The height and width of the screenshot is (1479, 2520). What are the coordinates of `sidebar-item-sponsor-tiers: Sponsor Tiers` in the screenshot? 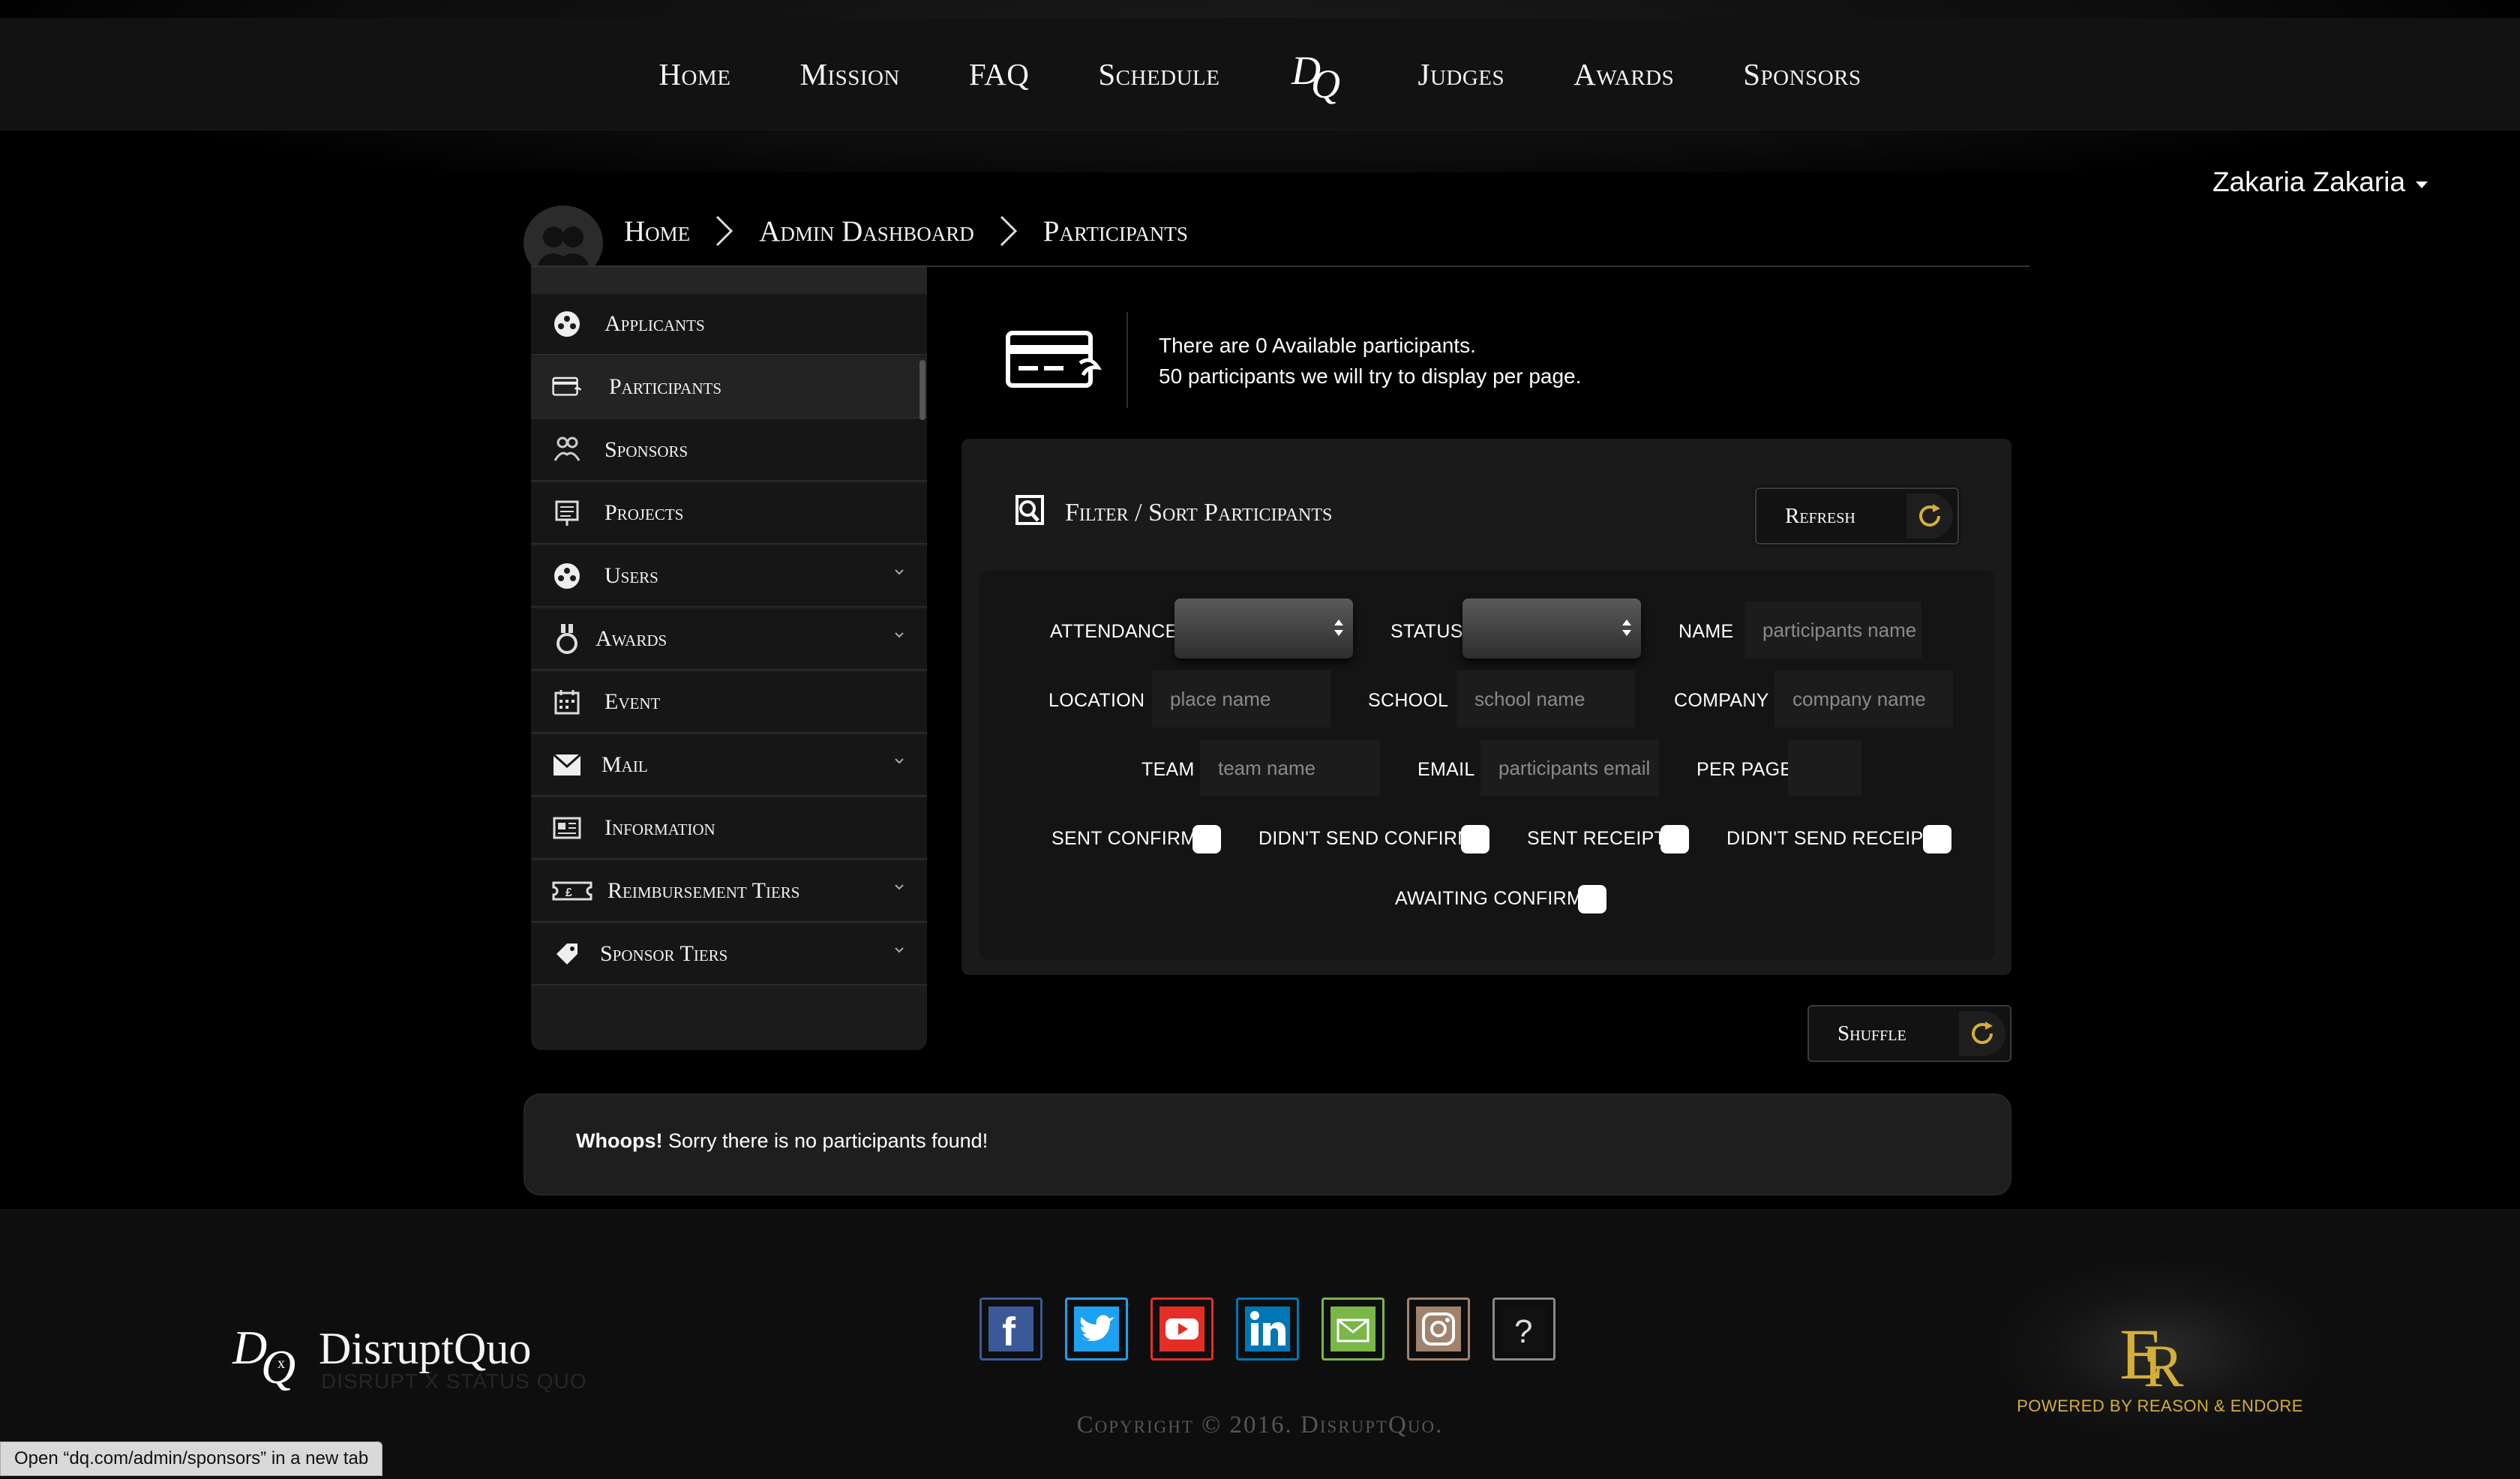 It's located at (729, 955).